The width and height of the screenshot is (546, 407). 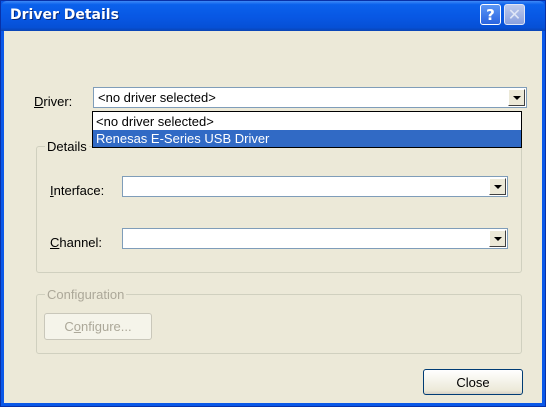 I want to click on close-window-button: ✕, so click(x=514, y=14).